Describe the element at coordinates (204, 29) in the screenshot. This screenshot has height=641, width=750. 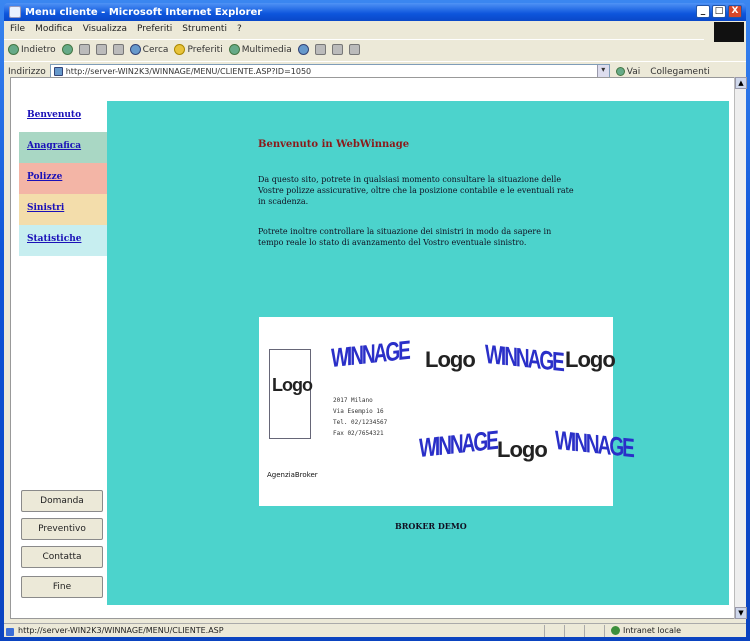
I see `menu-tools: Strumenti` at that location.